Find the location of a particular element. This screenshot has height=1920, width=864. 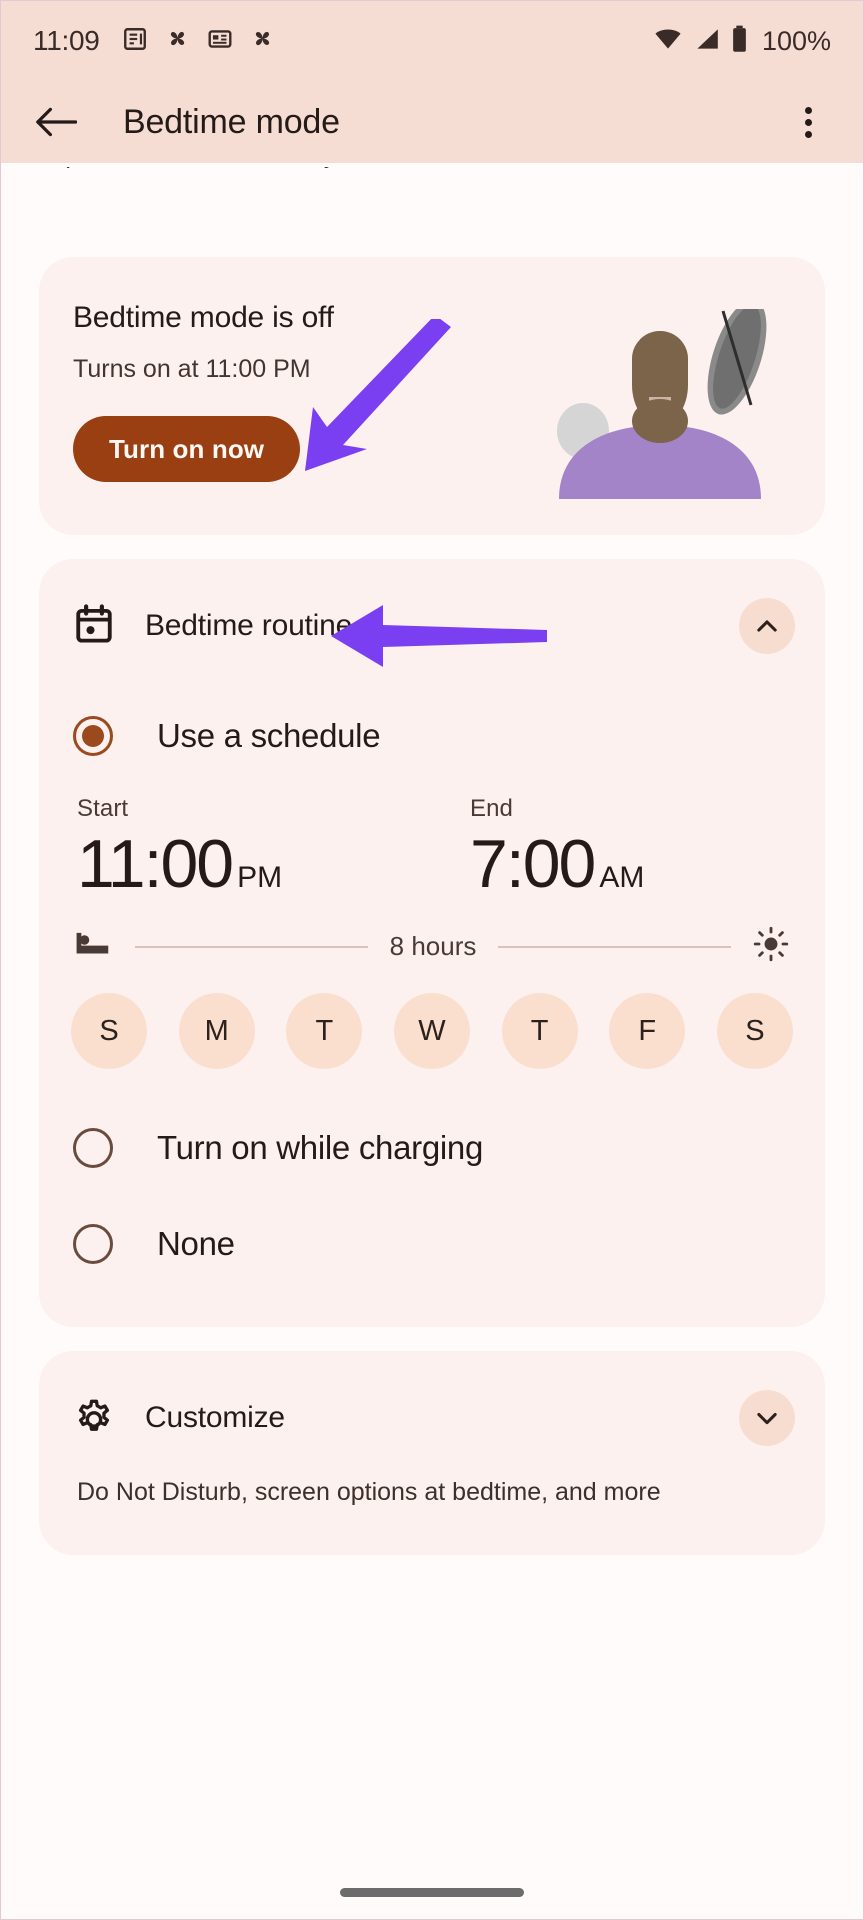

day-toggle-monday: M is located at coordinates (216, 1031).